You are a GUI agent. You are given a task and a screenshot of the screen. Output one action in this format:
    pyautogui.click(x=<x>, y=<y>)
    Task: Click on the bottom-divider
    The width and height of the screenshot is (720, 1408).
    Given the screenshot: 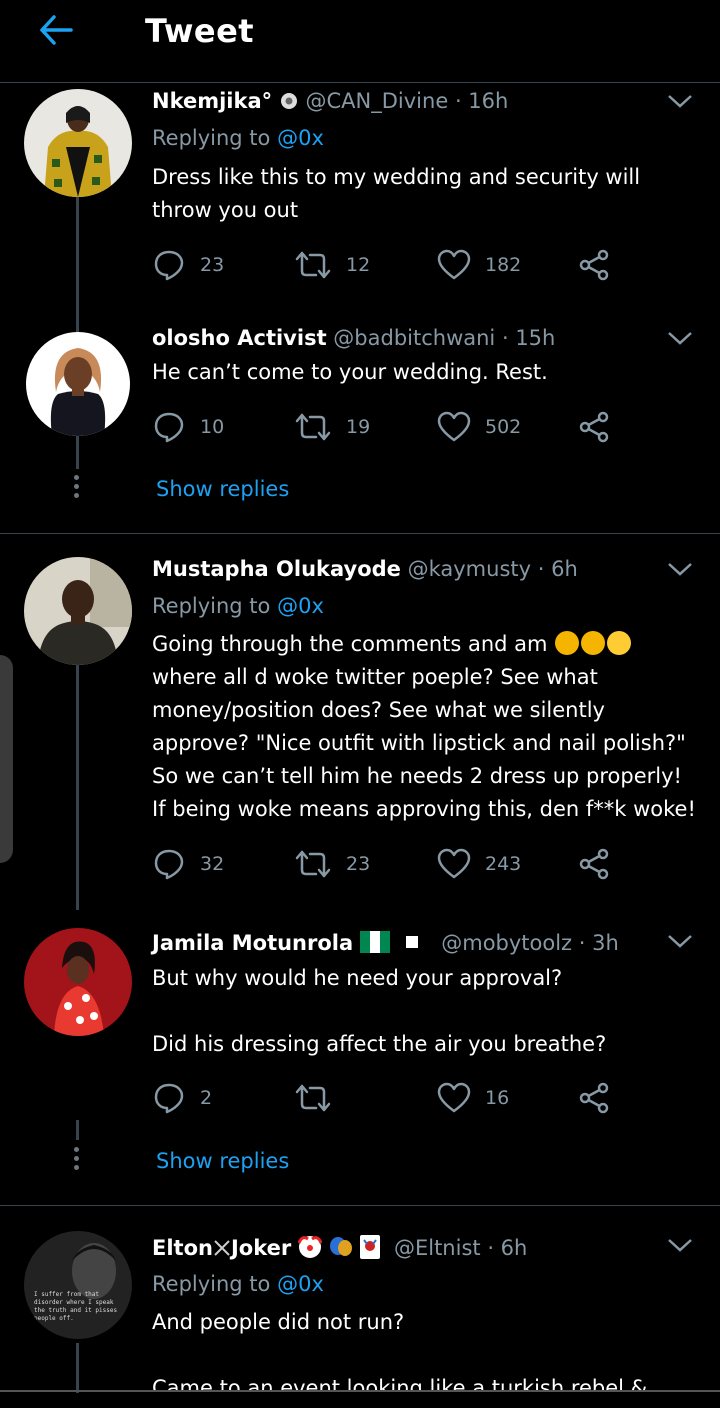 What is the action you would take?
    pyautogui.click(x=360, y=1391)
    